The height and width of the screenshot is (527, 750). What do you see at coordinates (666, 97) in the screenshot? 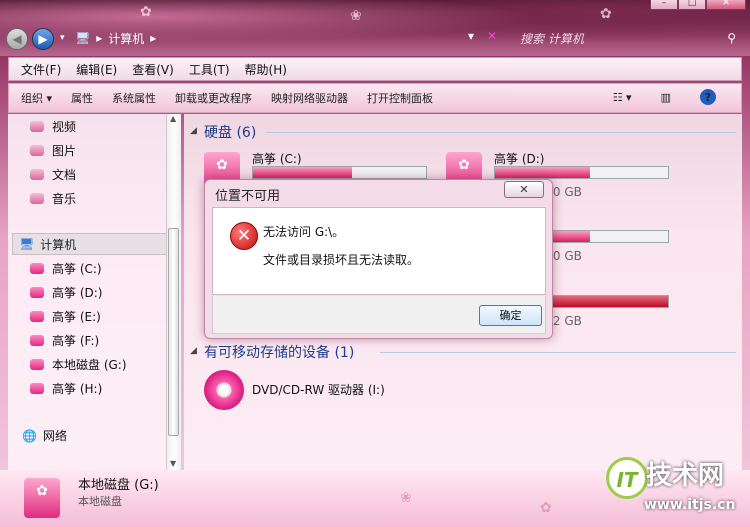
I see `preview-pane-icon: ▥` at bounding box center [666, 97].